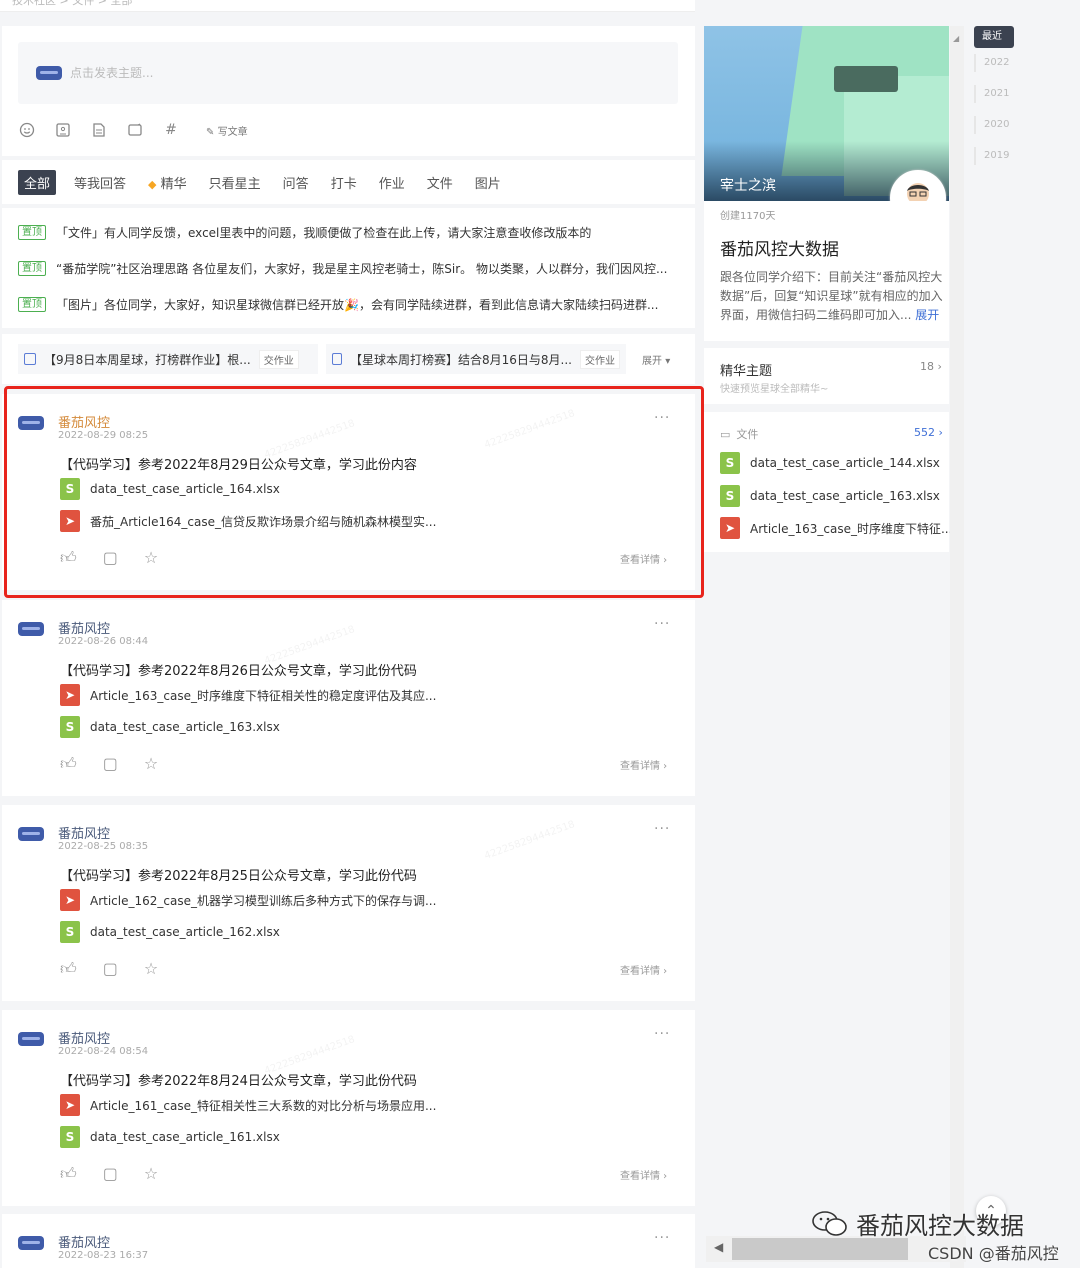  Describe the element at coordinates (171, 130) in the screenshot. I see `hashtag-icon: #` at that location.